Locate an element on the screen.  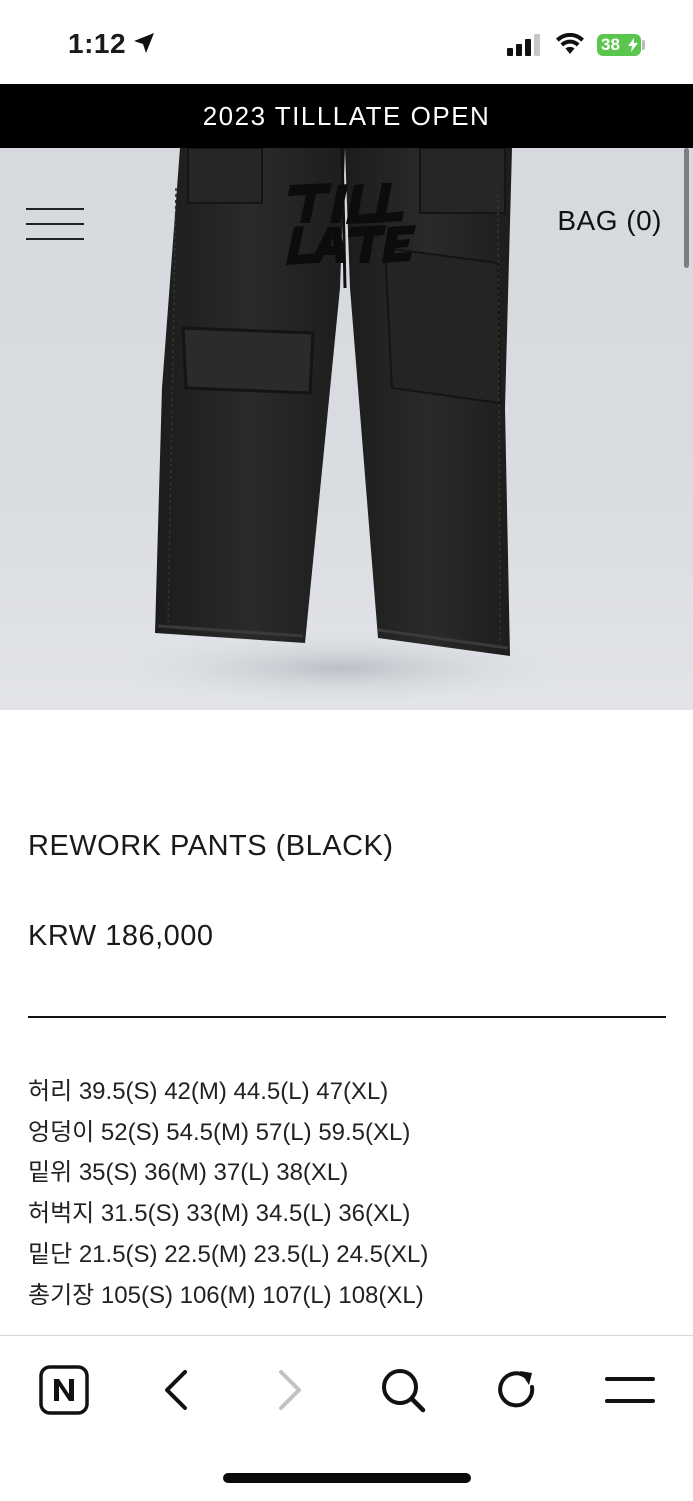
hamburger-menu-icon is located at coordinates (56, 224).